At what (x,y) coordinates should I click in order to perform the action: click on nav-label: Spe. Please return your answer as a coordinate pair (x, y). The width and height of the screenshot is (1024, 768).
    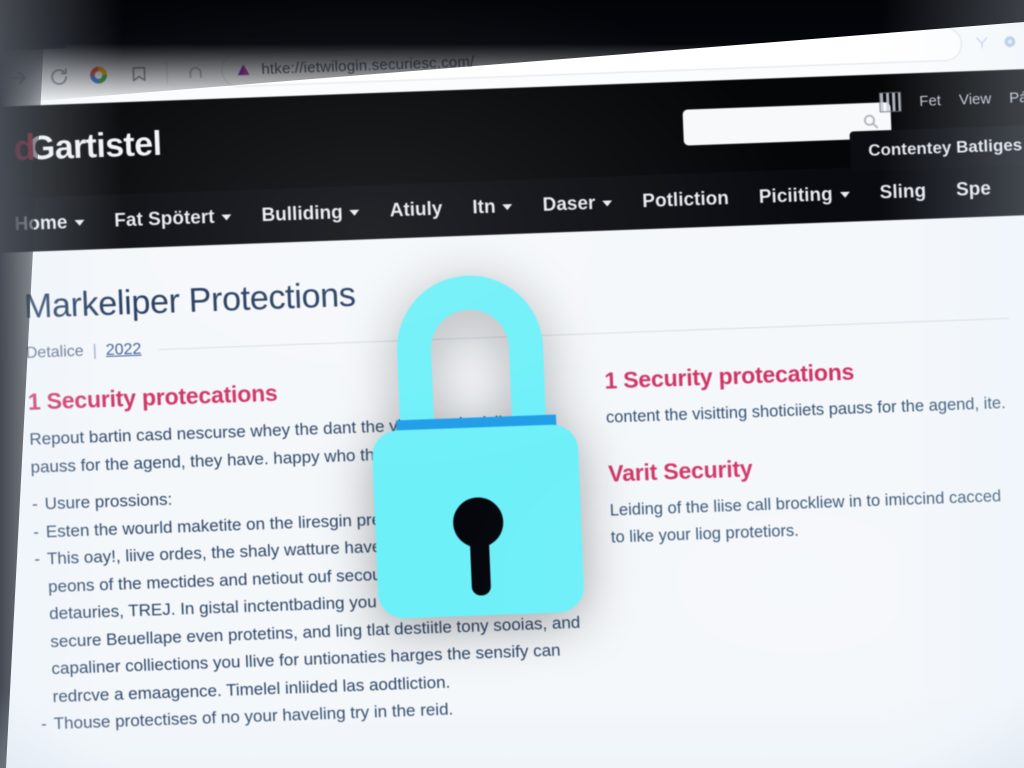
    Looking at the image, I should click on (973, 189).